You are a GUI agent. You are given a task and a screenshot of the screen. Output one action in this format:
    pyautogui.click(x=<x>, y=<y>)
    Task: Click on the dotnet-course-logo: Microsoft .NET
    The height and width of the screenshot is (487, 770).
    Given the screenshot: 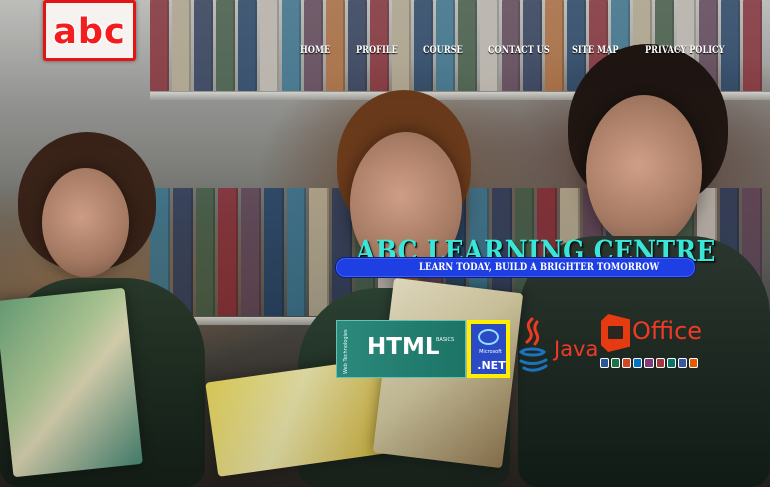 What is the action you would take?
    pyautogui.click(x=488, y=349)
    